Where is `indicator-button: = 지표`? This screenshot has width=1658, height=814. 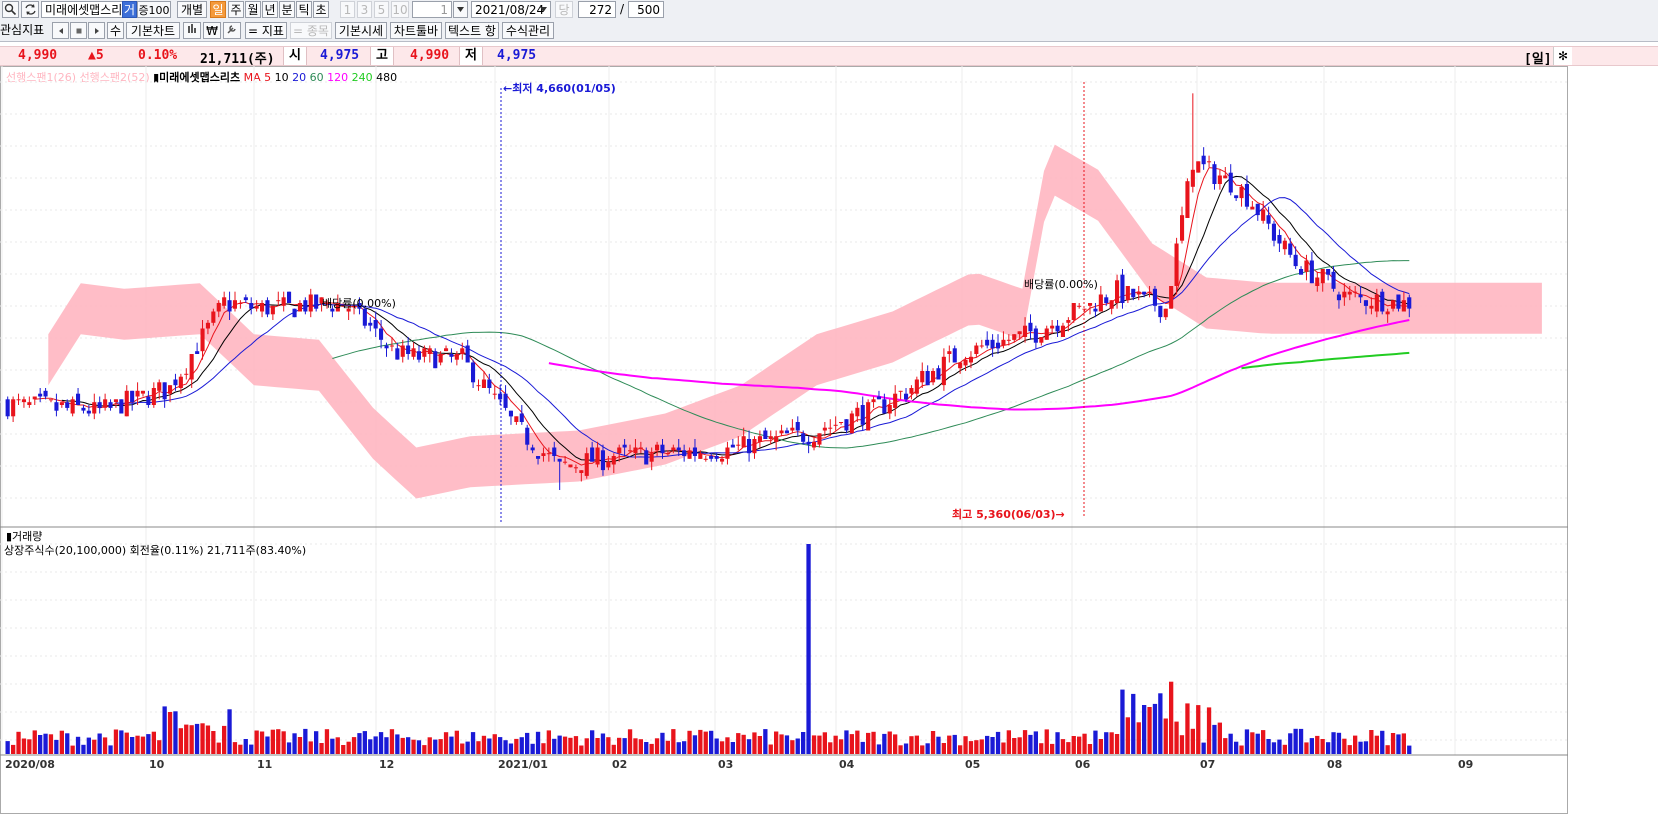 indicator-button: = 지표 is located at coordinates (266, 30).